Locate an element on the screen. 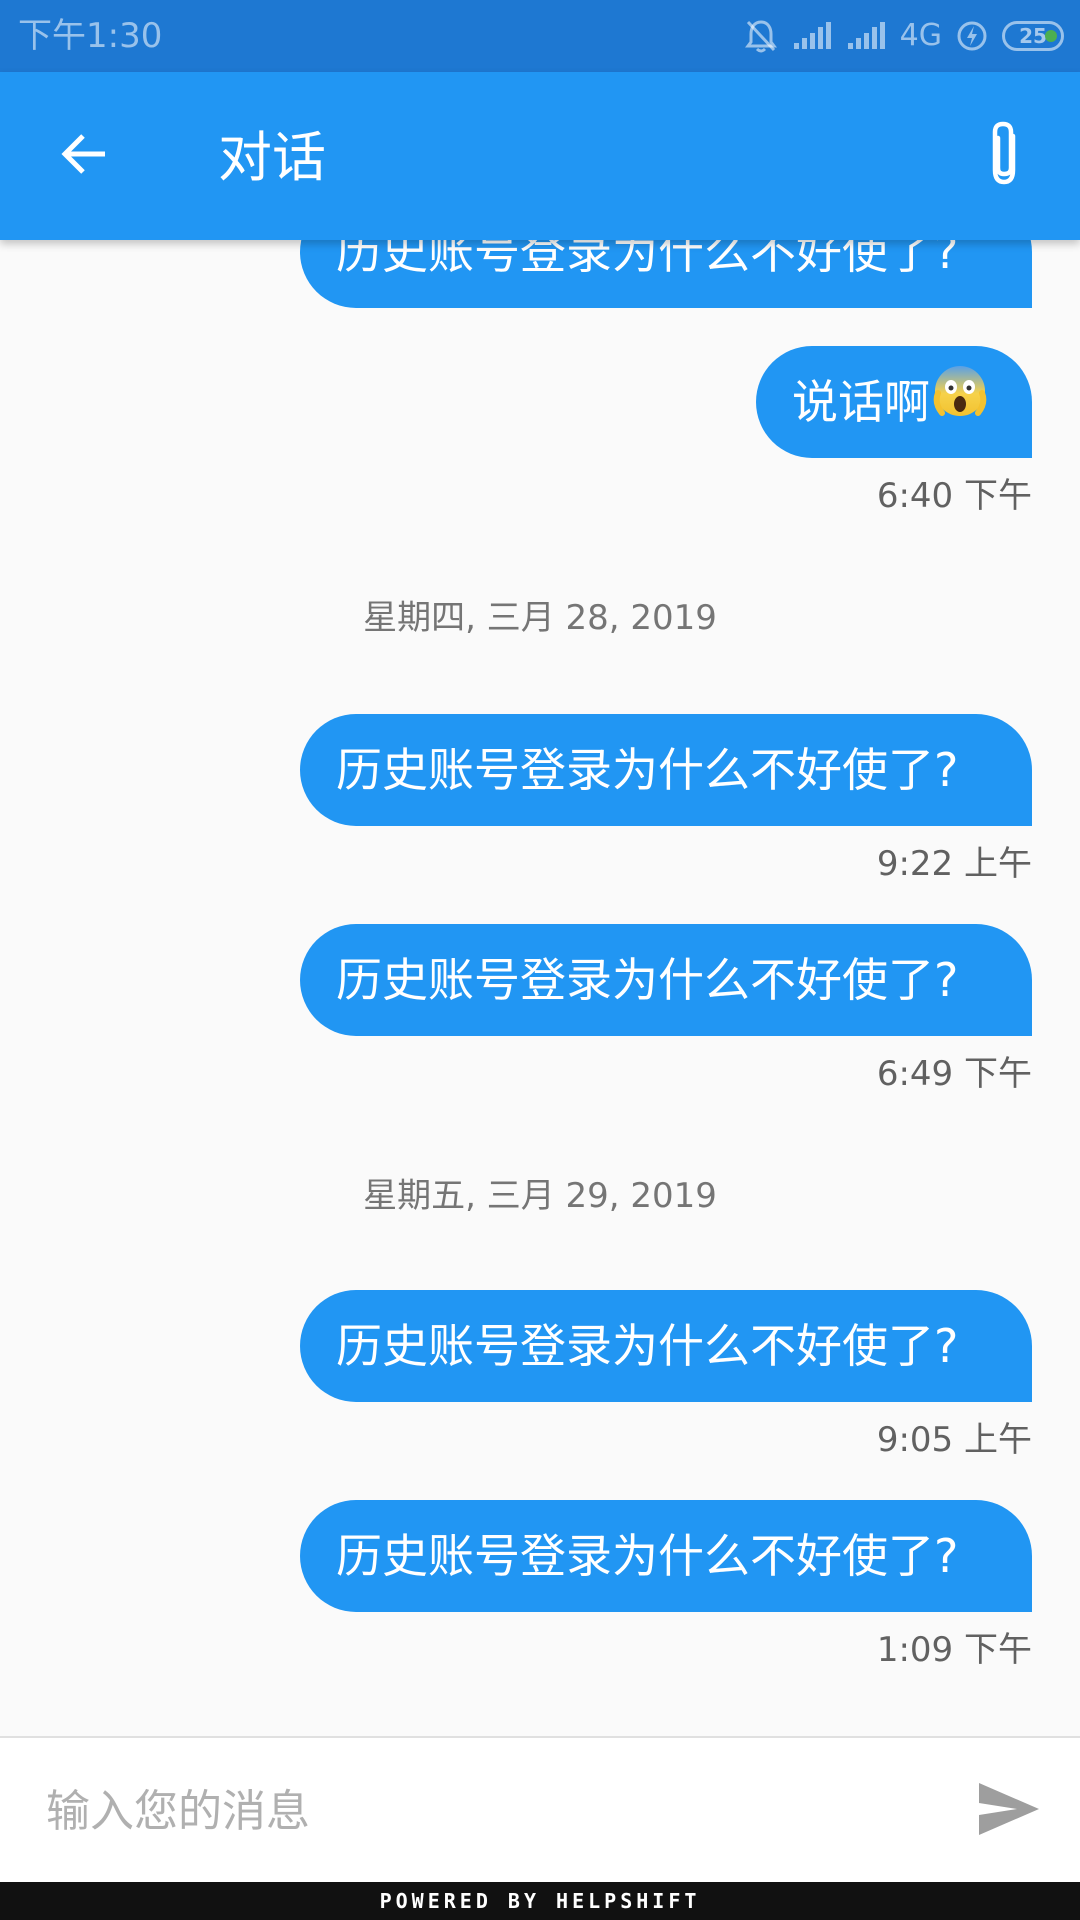 Image resolution: width=1080 pixels, height=1920 pixels. date-separator: 星期四, 三月 28, 2019 is located at coordinates (540, 618).